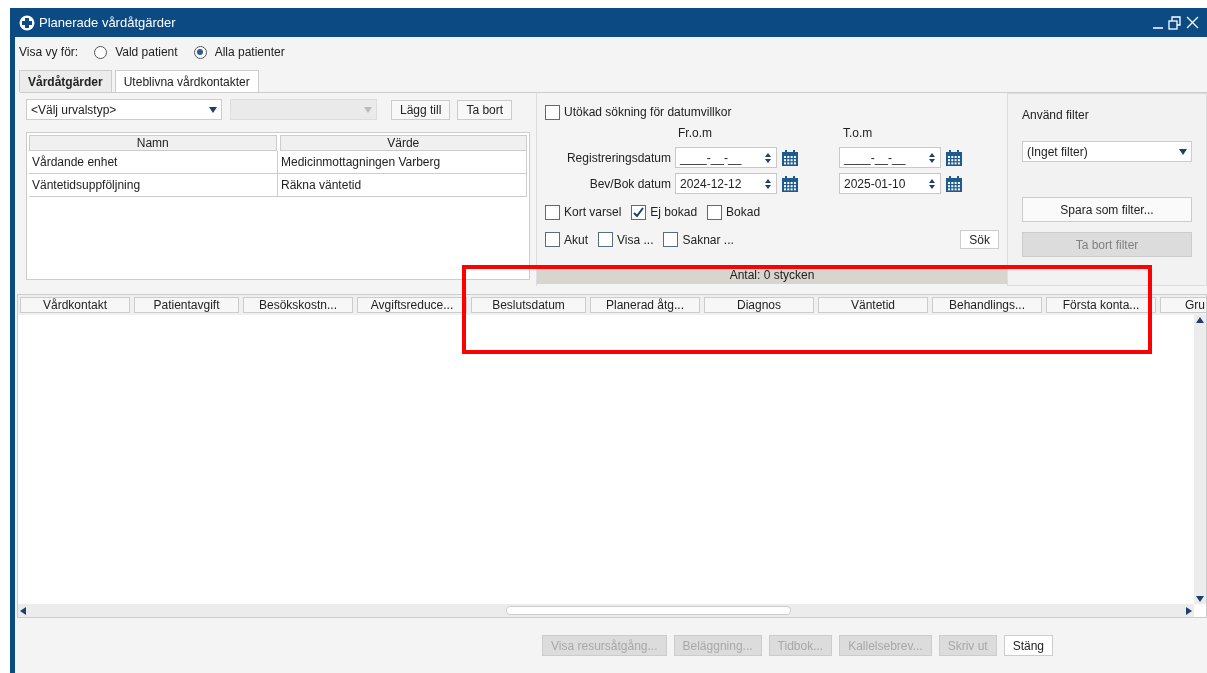 This screenshot has height=673, width=1207. I want to click on tab: Uteblivna vårdkontakter, so click(186, 81).